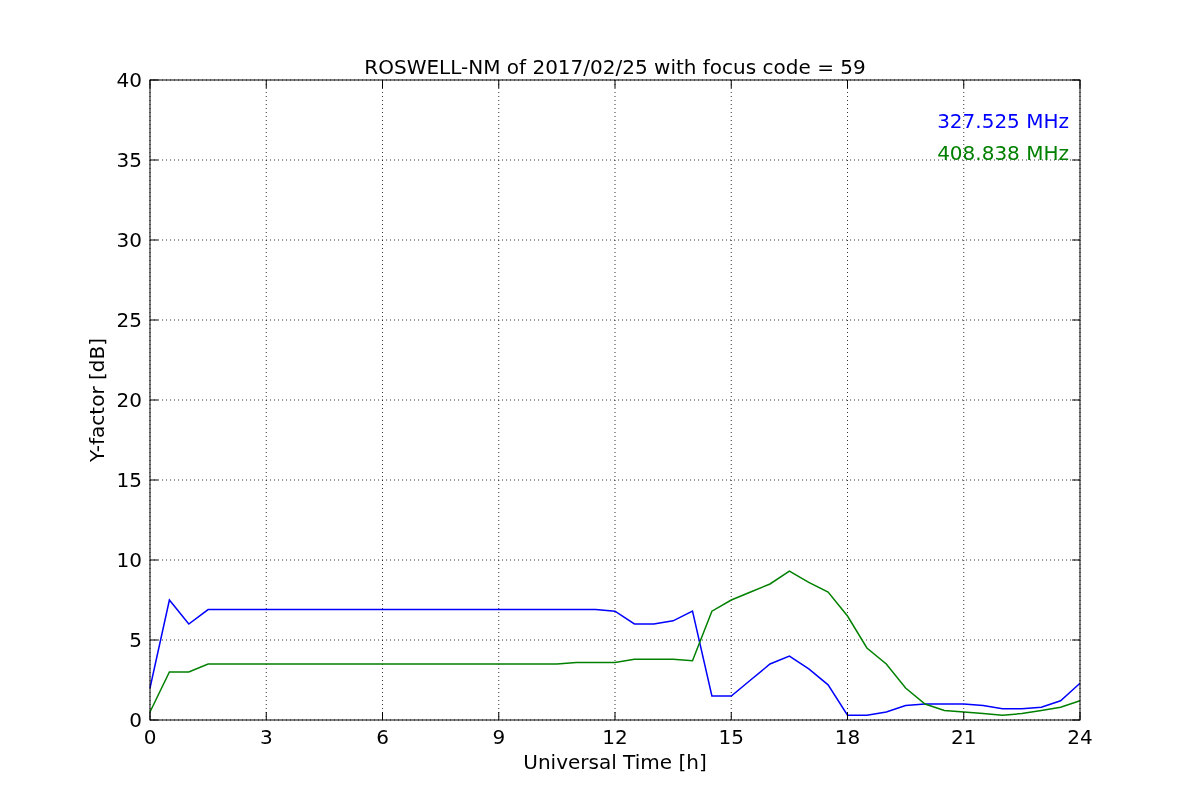 Image resolution: width=1200 pixels, height=800 pixels. I want to click on y-tick-label: 0, so click(135, 720).